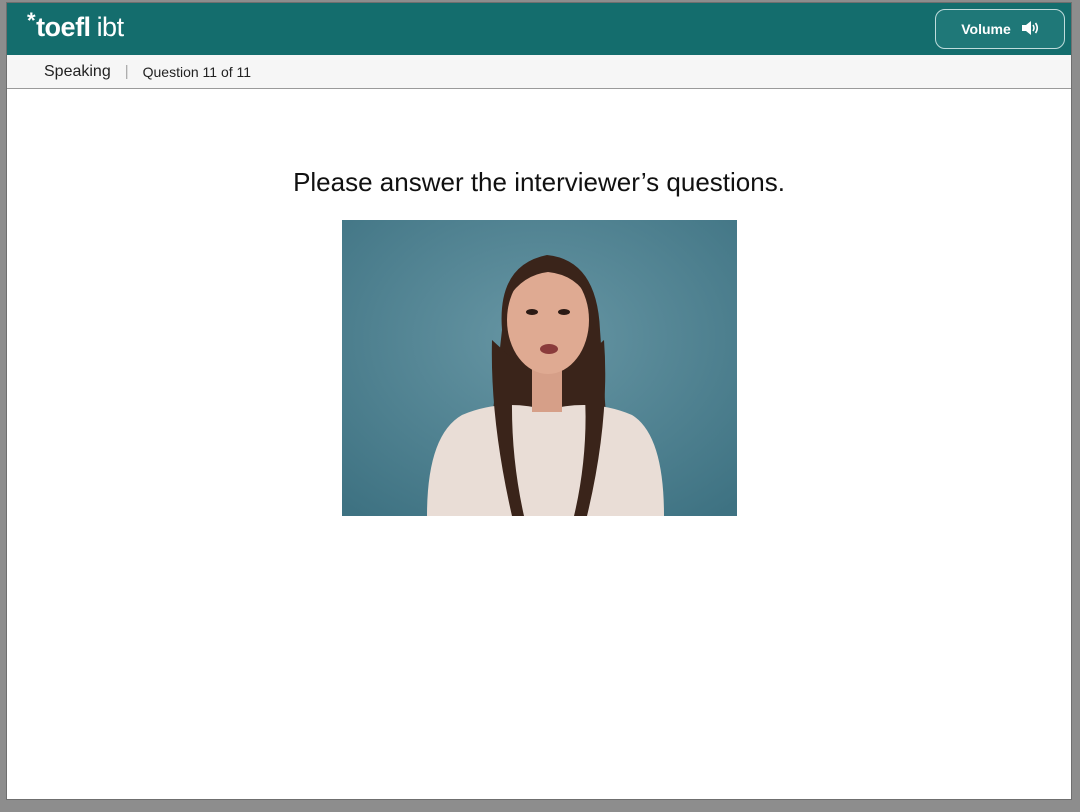 The width and height of the screenshot is (1080, 812). I want to click on volume-label: Volume, so click(986, 29).